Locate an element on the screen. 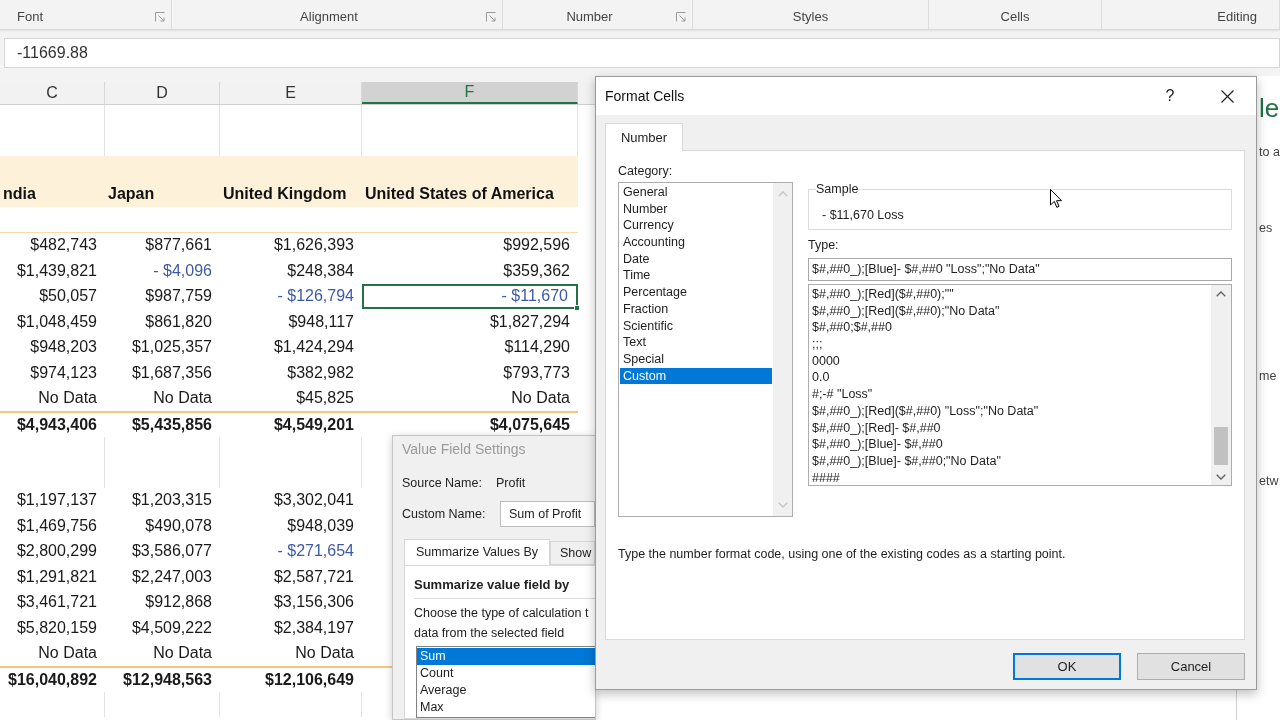  table-cell-text: $1,203,315 is located at coordinates (171, 500).